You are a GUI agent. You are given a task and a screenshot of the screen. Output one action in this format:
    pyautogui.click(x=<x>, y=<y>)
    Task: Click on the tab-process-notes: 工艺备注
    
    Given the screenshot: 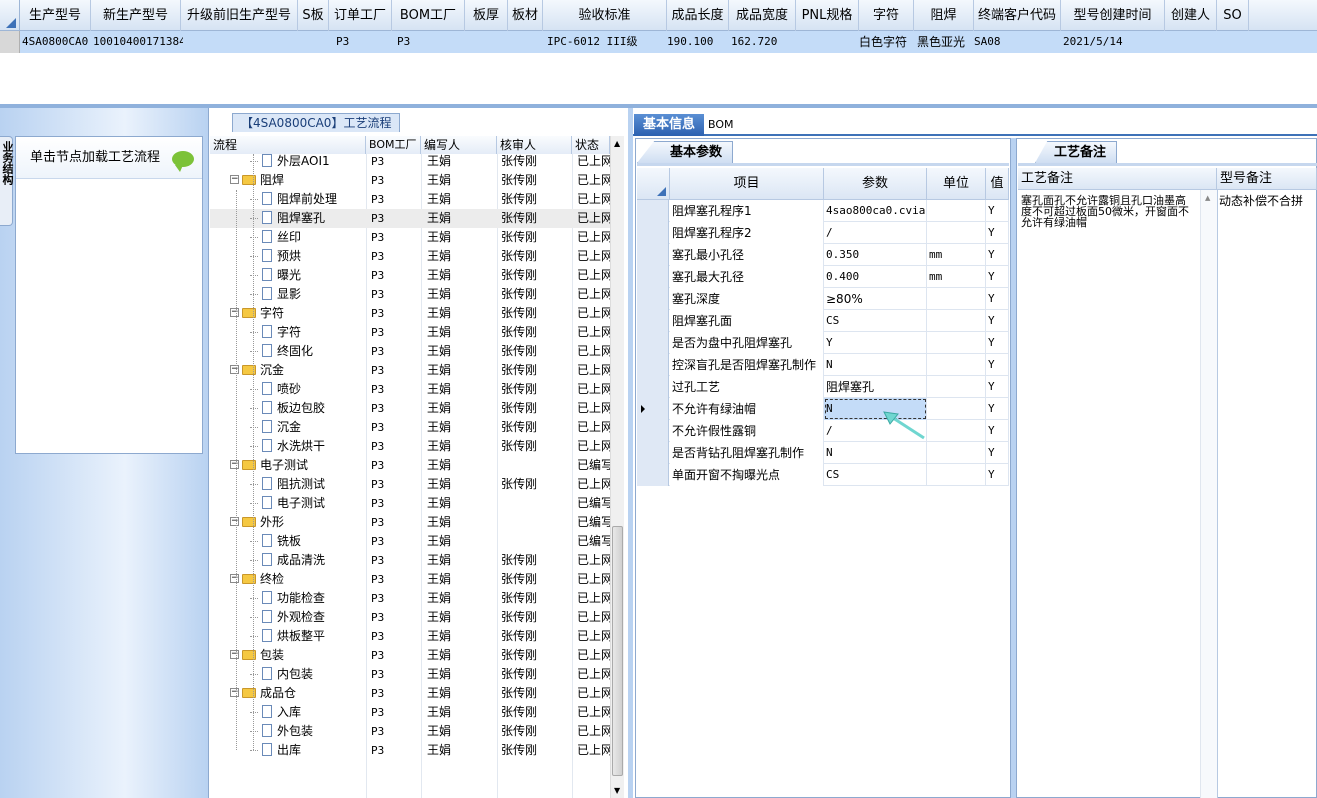 What is the action you would take?
    pyautogui.click(x=1076, y=152)
    